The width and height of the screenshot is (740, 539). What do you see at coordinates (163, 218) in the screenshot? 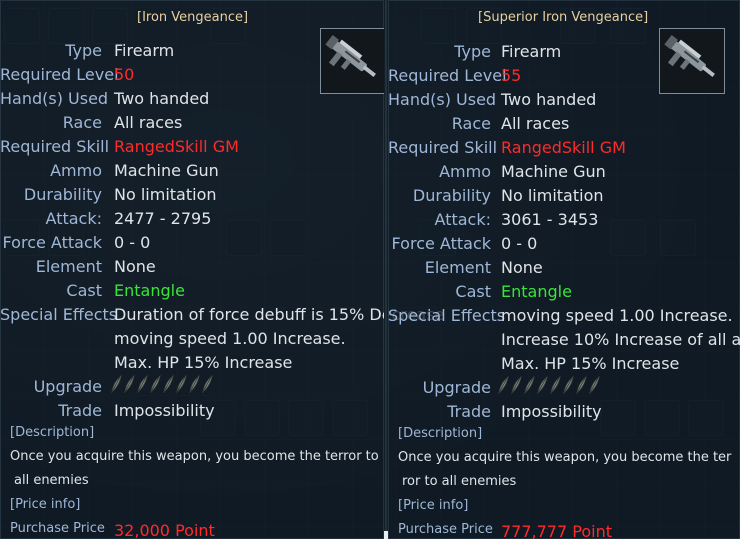
I see `stat-attack-value: 2477 - 2795` at bounding box center [163, 218].